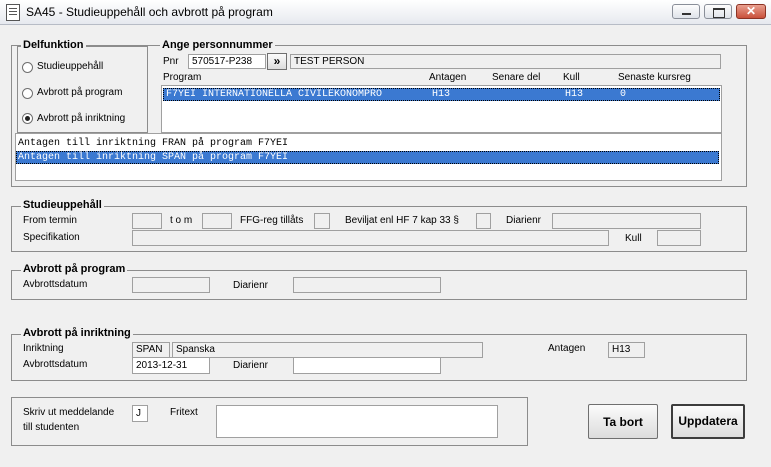 The height and width of the screenshot is (467, 771). What do you see at coordinates (171, 61) in the screenshot?
I see `pnr-label: Pnr` at bounding box center [171, 61].